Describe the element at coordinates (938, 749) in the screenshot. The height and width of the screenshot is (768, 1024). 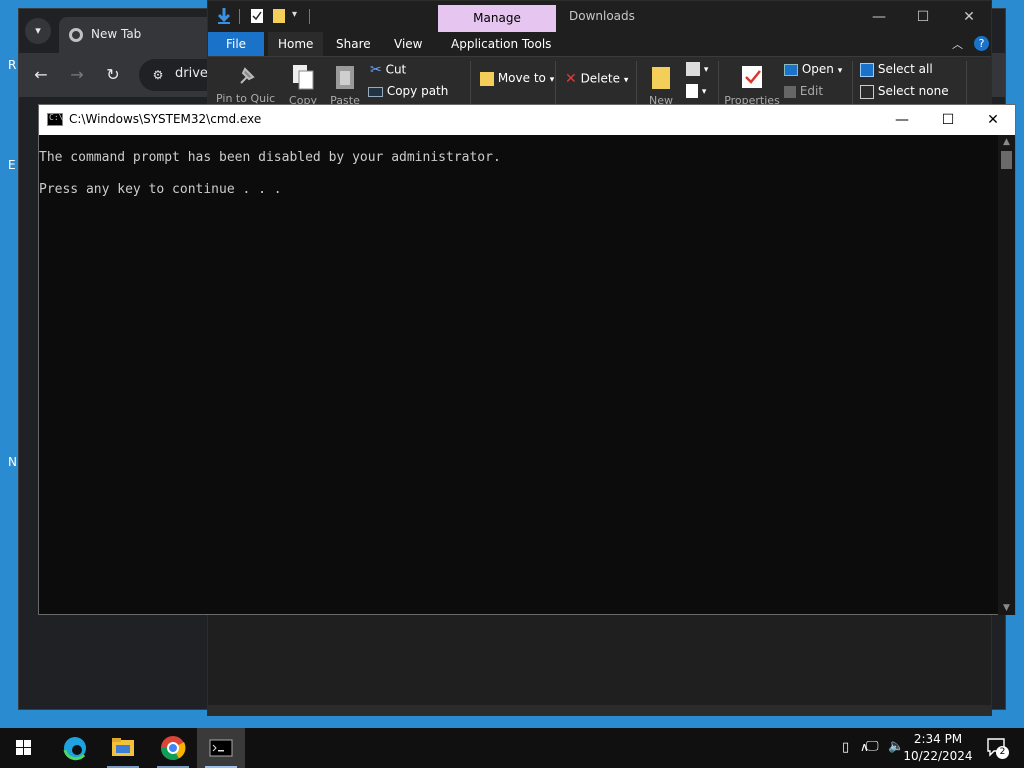
I see `clock: 2:34 PM 10/22/2024` at that location.